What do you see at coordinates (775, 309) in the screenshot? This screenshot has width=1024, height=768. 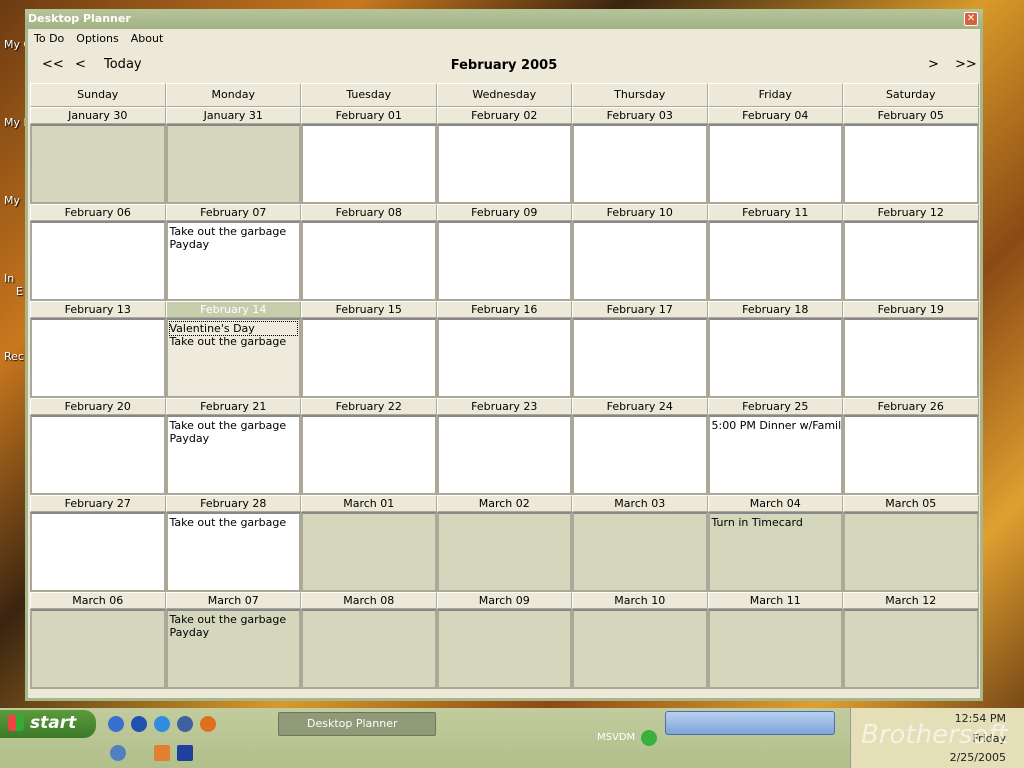 I see `date-header: February 18` at bounding box center [775, 309].